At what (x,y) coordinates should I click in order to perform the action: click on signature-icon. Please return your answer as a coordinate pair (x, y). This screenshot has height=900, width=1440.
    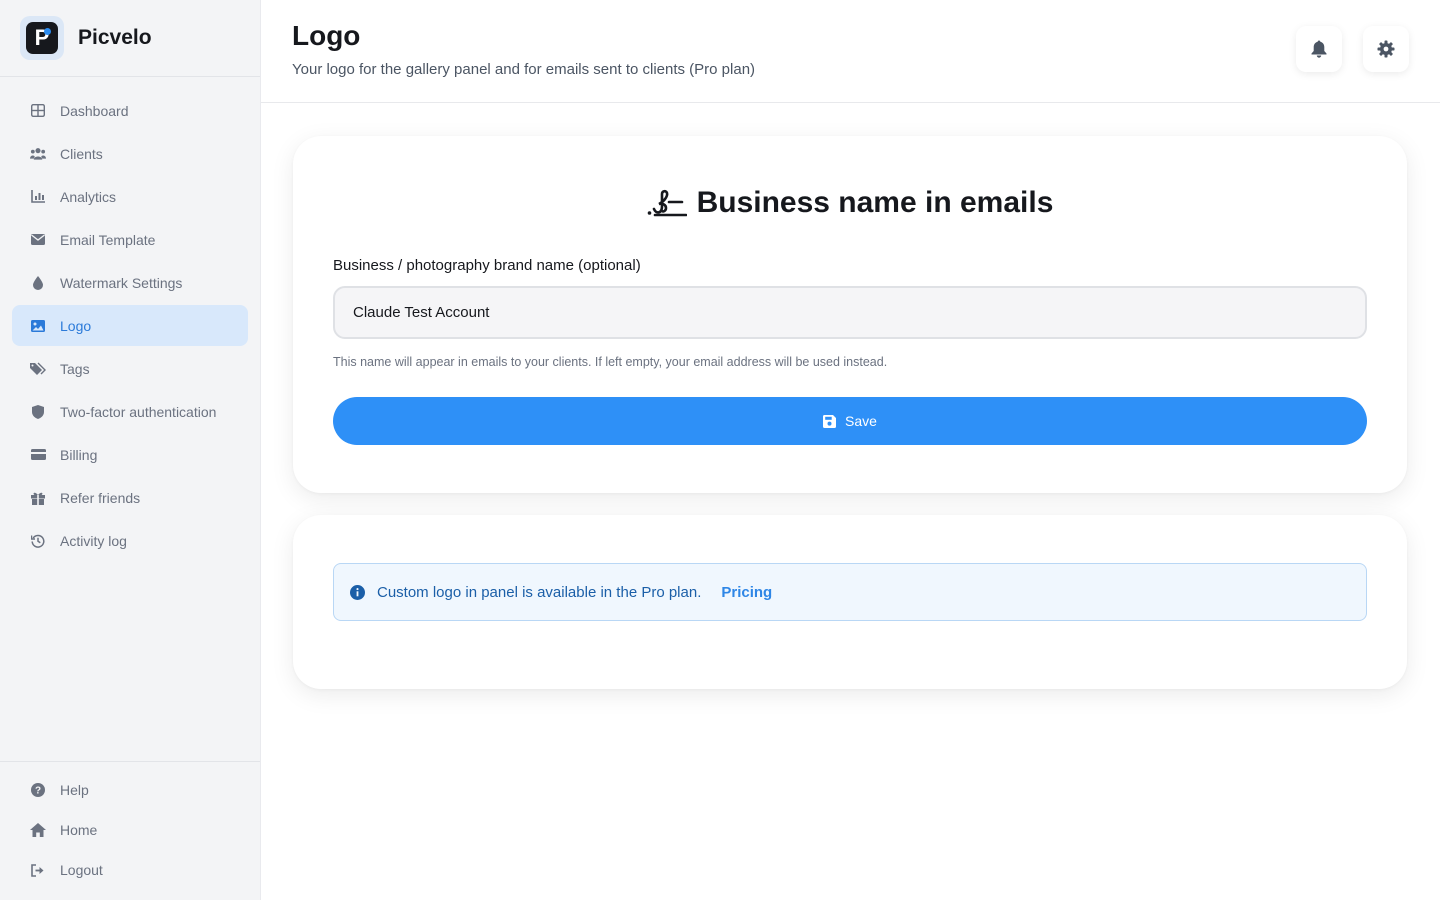
    Looking at the image, I should click on (667, 203).